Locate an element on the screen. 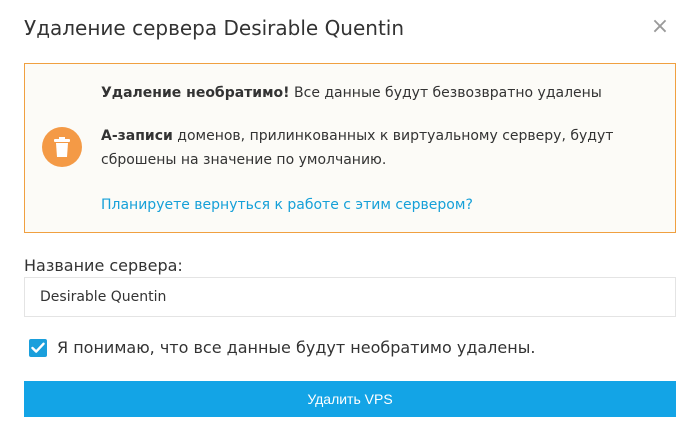  confirm-checkbox is located at coordinates (38, 348).